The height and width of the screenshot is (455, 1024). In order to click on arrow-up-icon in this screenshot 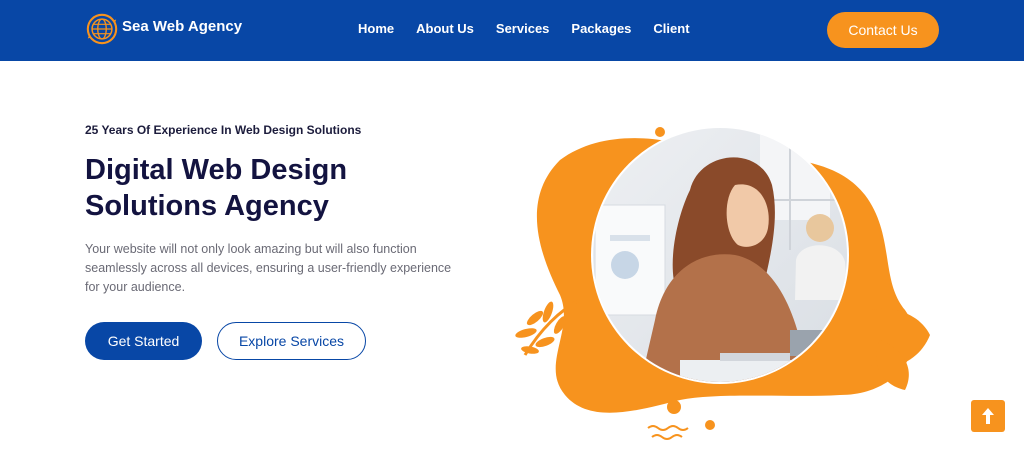, I will do `click(988, 416)`.